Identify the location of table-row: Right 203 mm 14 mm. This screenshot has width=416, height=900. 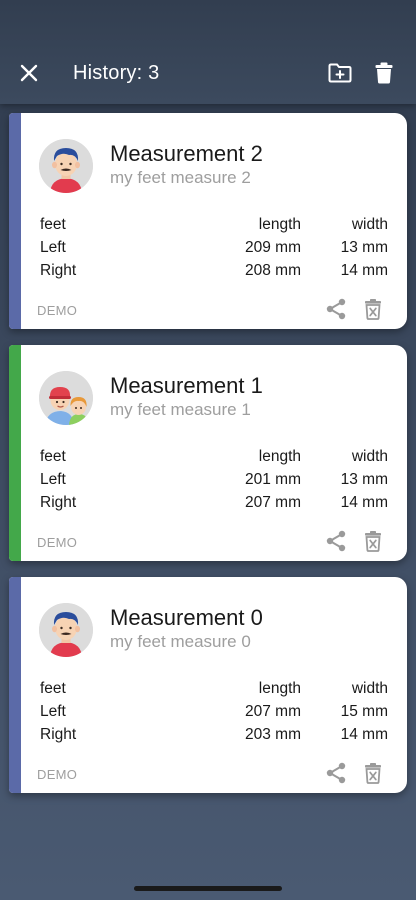
(215, 734).